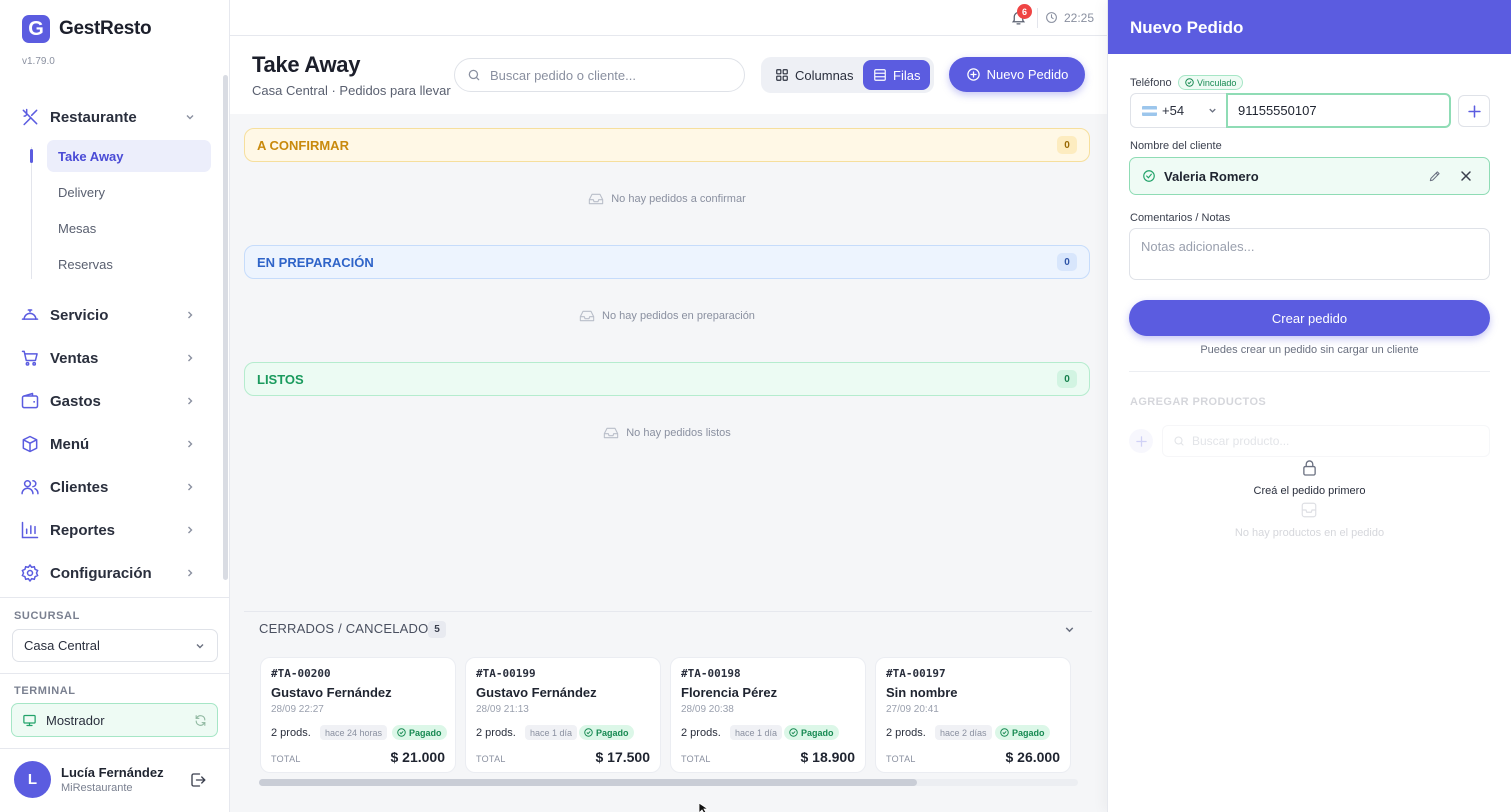 The width and height of the screenshot is (1511, 812). What do you see at coordinates (29, 358) in the screenshot?
I see `cart-icon` at bounding box center [29, 358].